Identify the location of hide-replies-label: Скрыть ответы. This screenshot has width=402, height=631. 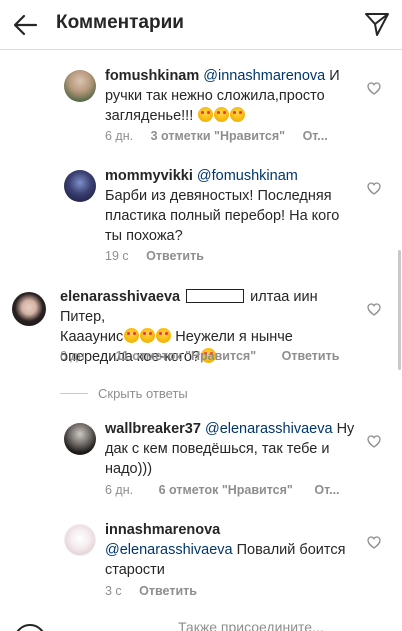
(143, 393).